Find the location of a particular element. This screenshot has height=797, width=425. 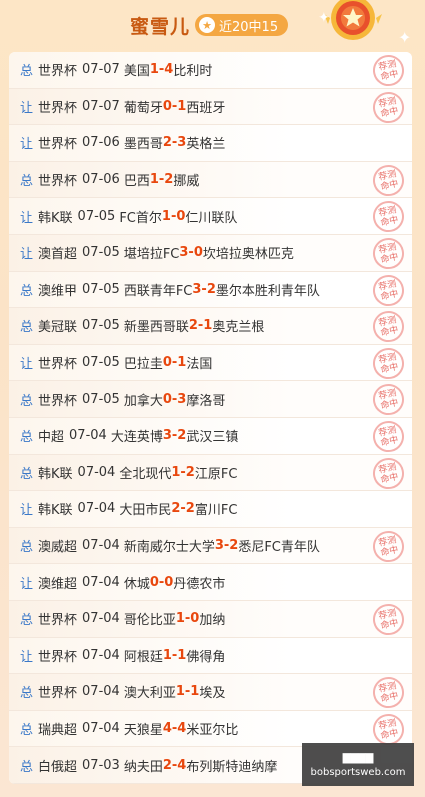

watermark-line1: ▇▇▇▇ is located at coordinates (358, 758).